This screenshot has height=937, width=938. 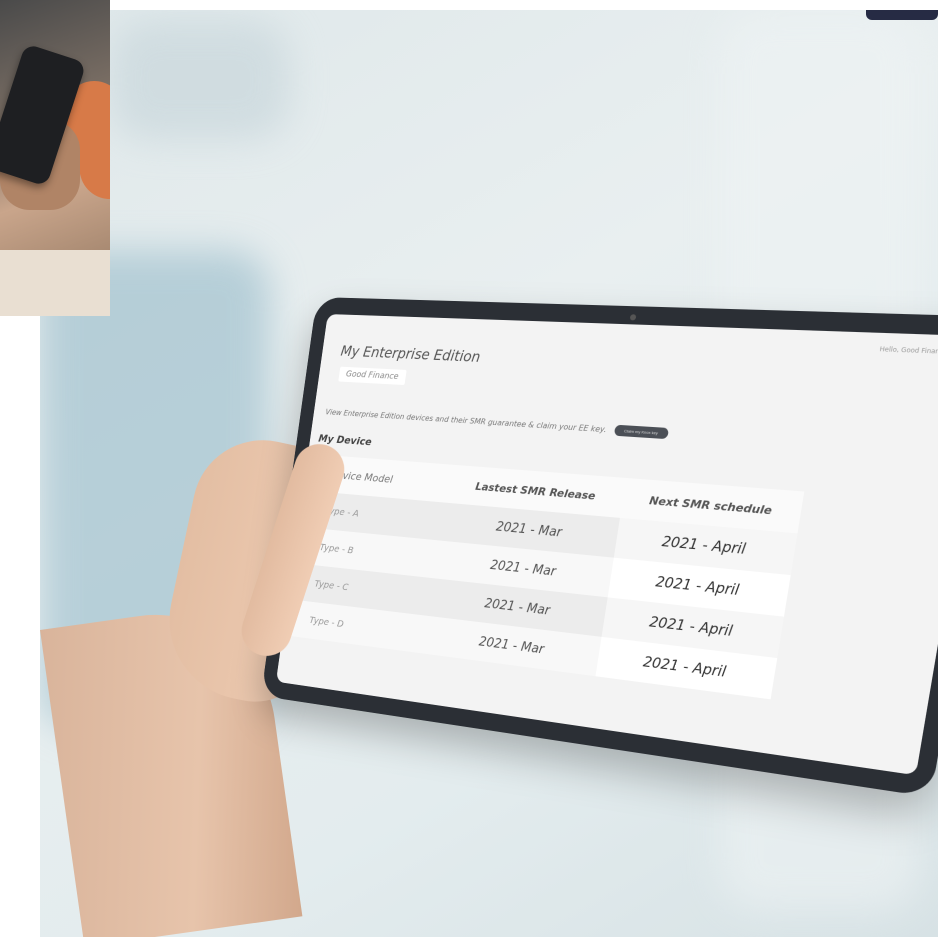 What do you see at coordinates (410, 354) in the screenshot?
I see `page-title: My Enterprise Edition` at bounding box center [410, 354].